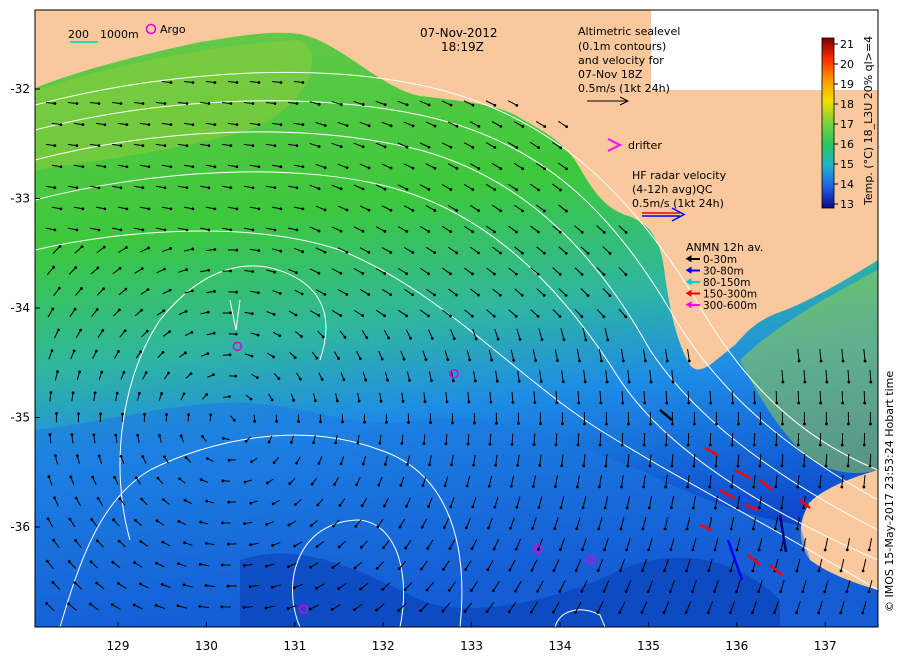 This screenshot has width=900, height=660. I want to click on velocity-vector, so click(644, 439).